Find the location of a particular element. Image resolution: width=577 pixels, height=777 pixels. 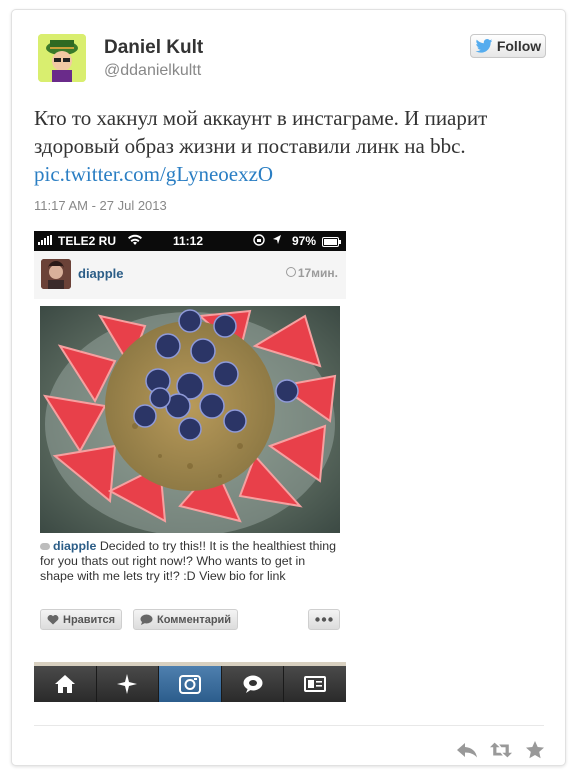

retweet-icon is located at coordinates (501, 750).